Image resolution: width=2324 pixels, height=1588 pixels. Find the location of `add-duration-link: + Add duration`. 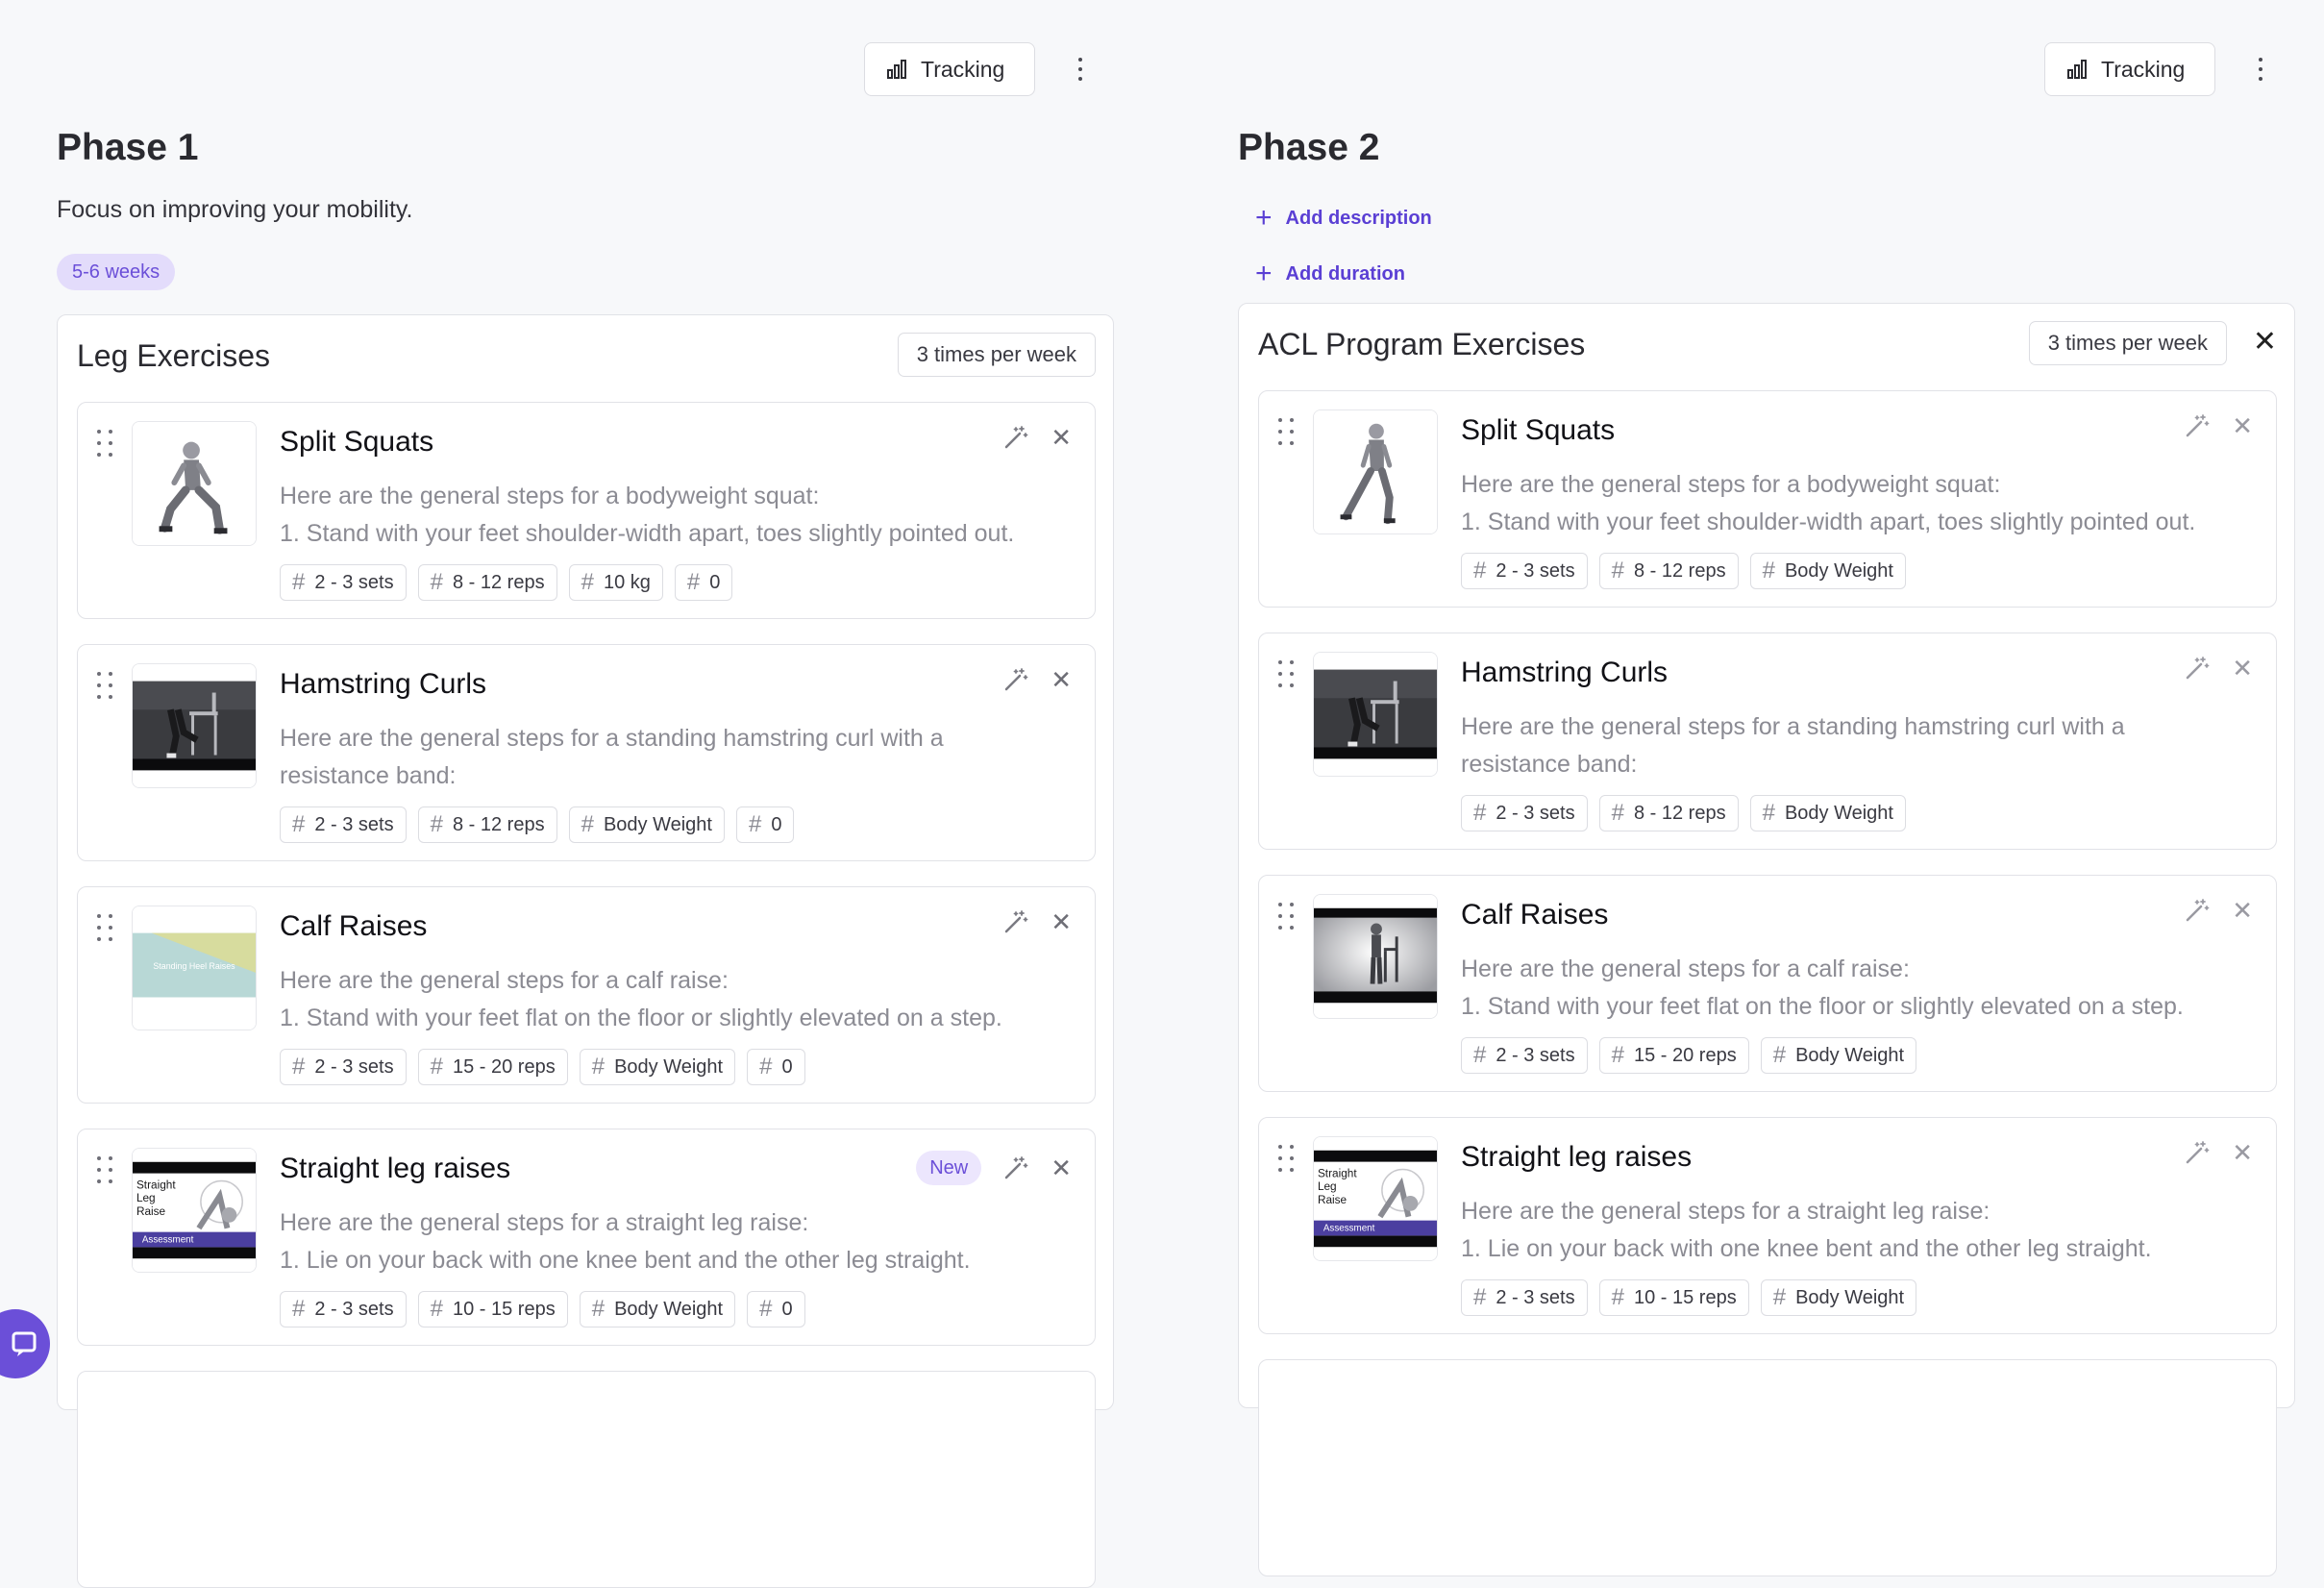

add-duration-link: + Add duration is located at coordinates (1330, 274).